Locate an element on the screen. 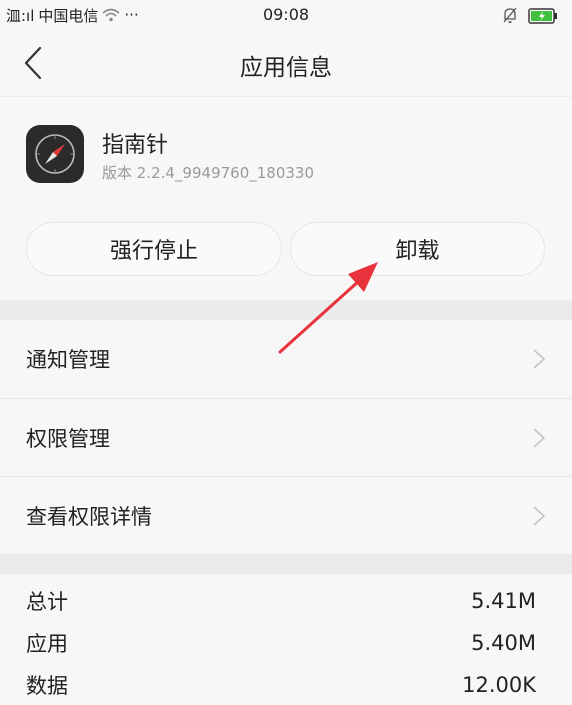 This screenshot has height=705, width=572. storage-row-total: 总计 5.41M is located at coordinates (281, 601).